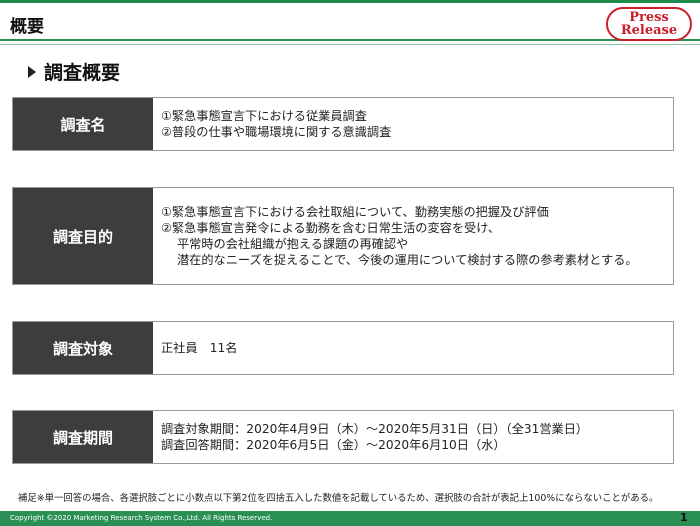  Describe the element at coordinates (199, 348) in the screenshot. I see `row-line: 正社員 11名` at that location.